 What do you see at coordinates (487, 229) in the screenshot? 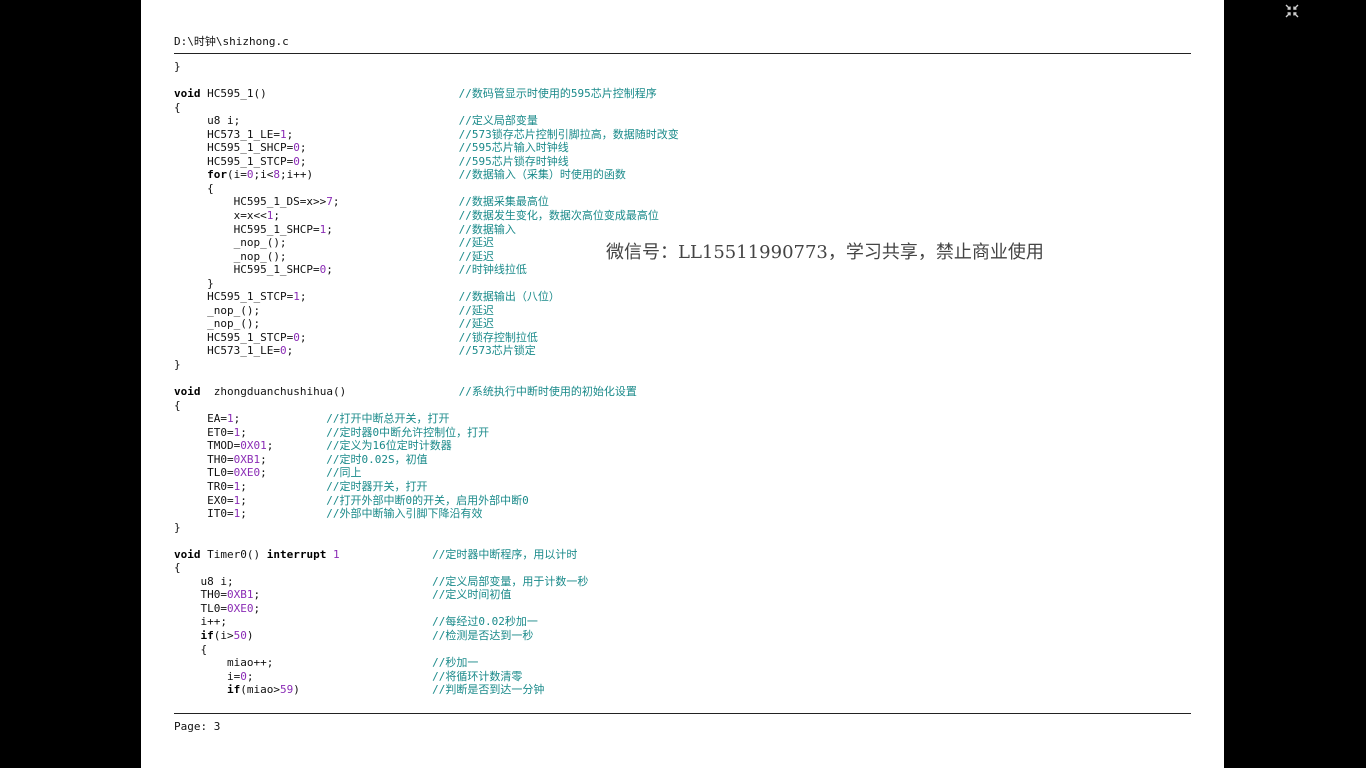
I see `code-comment: //数据输入` at bounding box center [487, 229].